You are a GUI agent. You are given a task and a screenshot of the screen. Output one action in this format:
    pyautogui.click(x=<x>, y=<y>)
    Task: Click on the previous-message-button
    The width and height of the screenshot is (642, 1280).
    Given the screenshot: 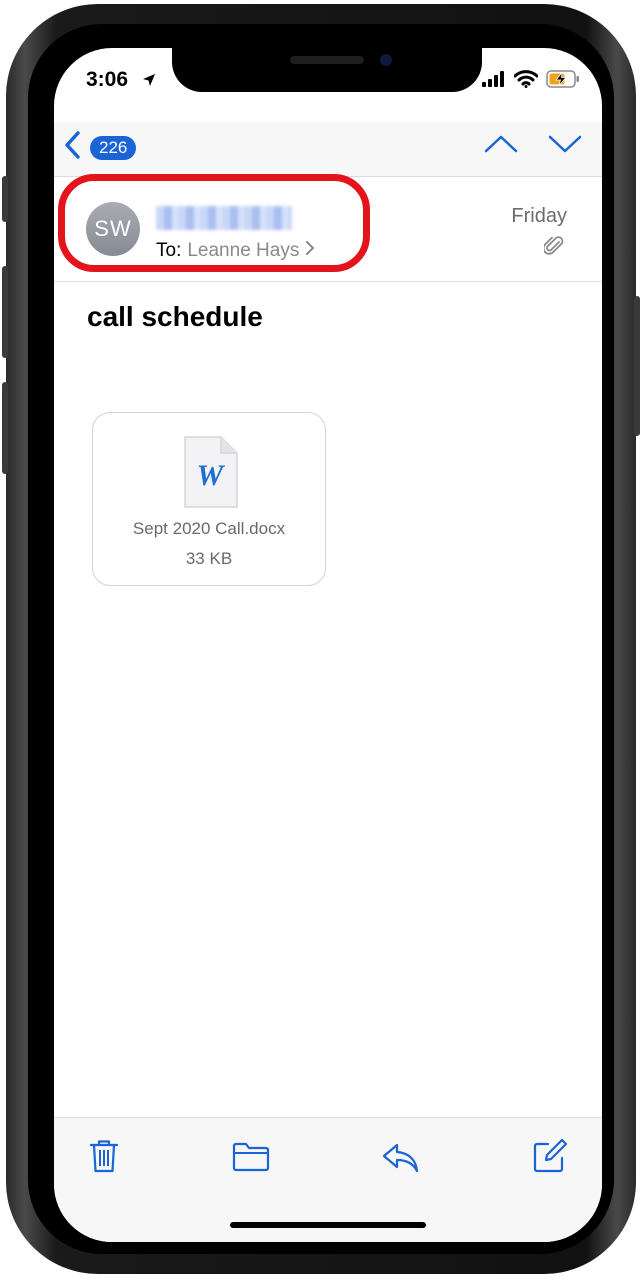 What is the action you would take?
    pyautogui.click(x=501, y=146)
    